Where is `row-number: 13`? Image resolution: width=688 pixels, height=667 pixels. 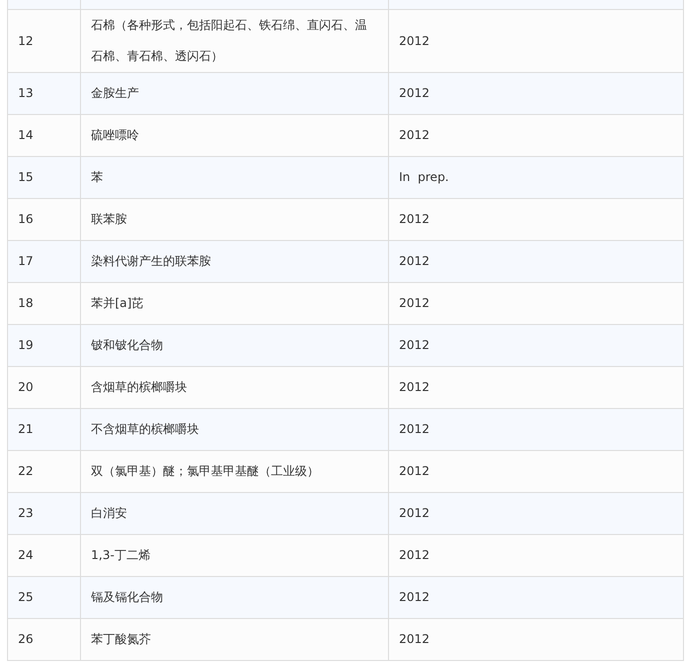
row-number: 13 is located at coordinates (26, 93).